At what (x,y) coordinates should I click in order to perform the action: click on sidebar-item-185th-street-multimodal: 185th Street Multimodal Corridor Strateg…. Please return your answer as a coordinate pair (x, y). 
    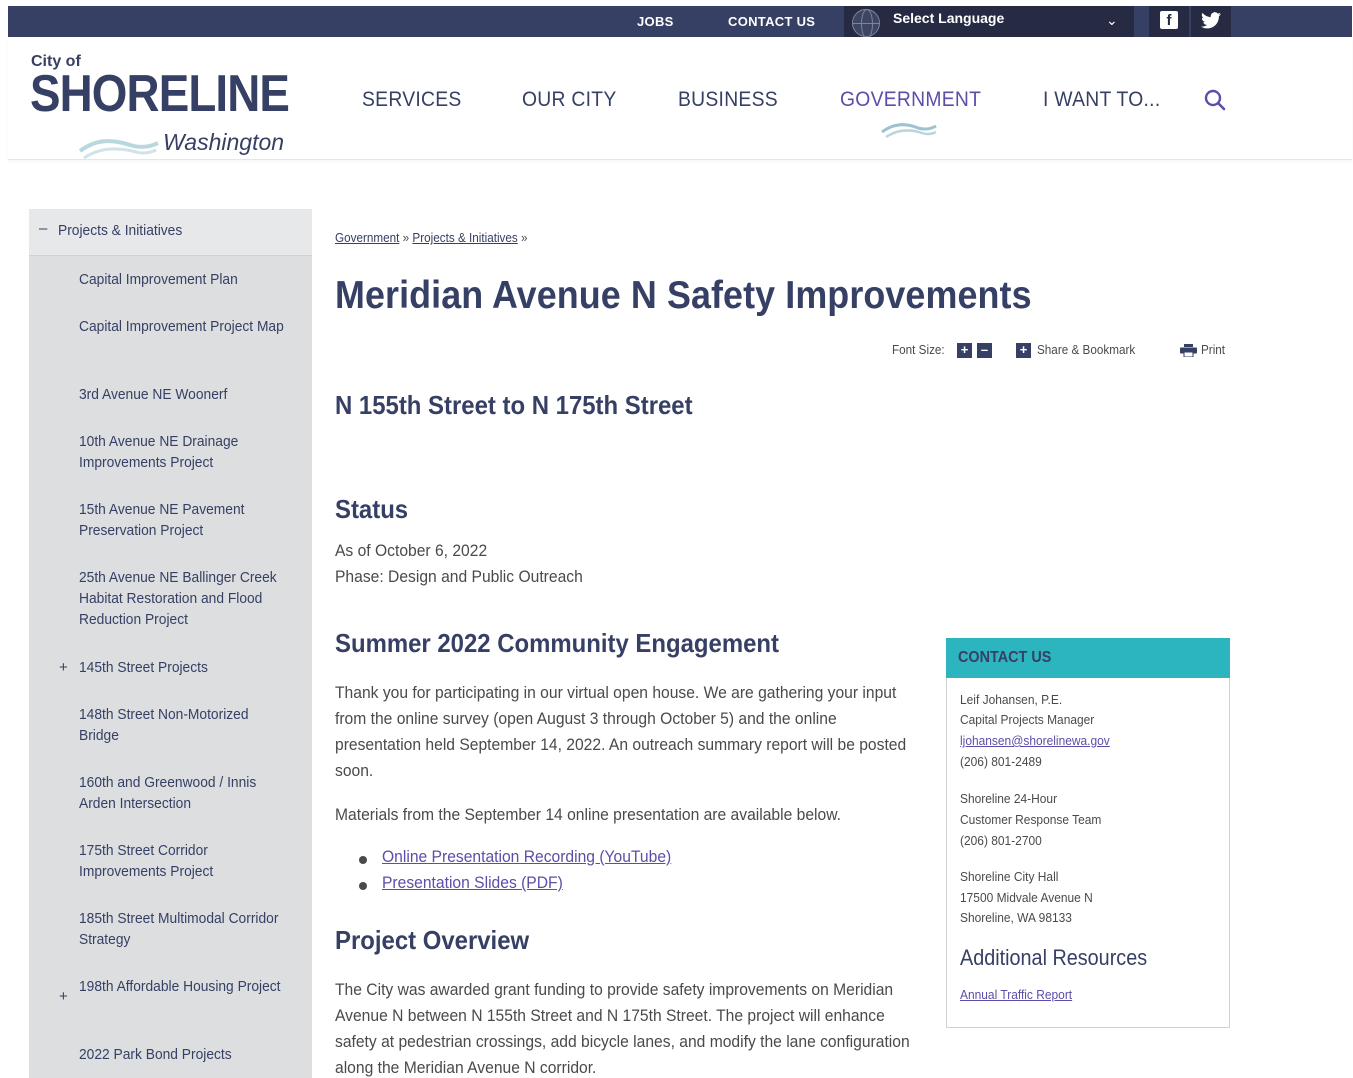
    Looking at the image, I should click on (189, 929).